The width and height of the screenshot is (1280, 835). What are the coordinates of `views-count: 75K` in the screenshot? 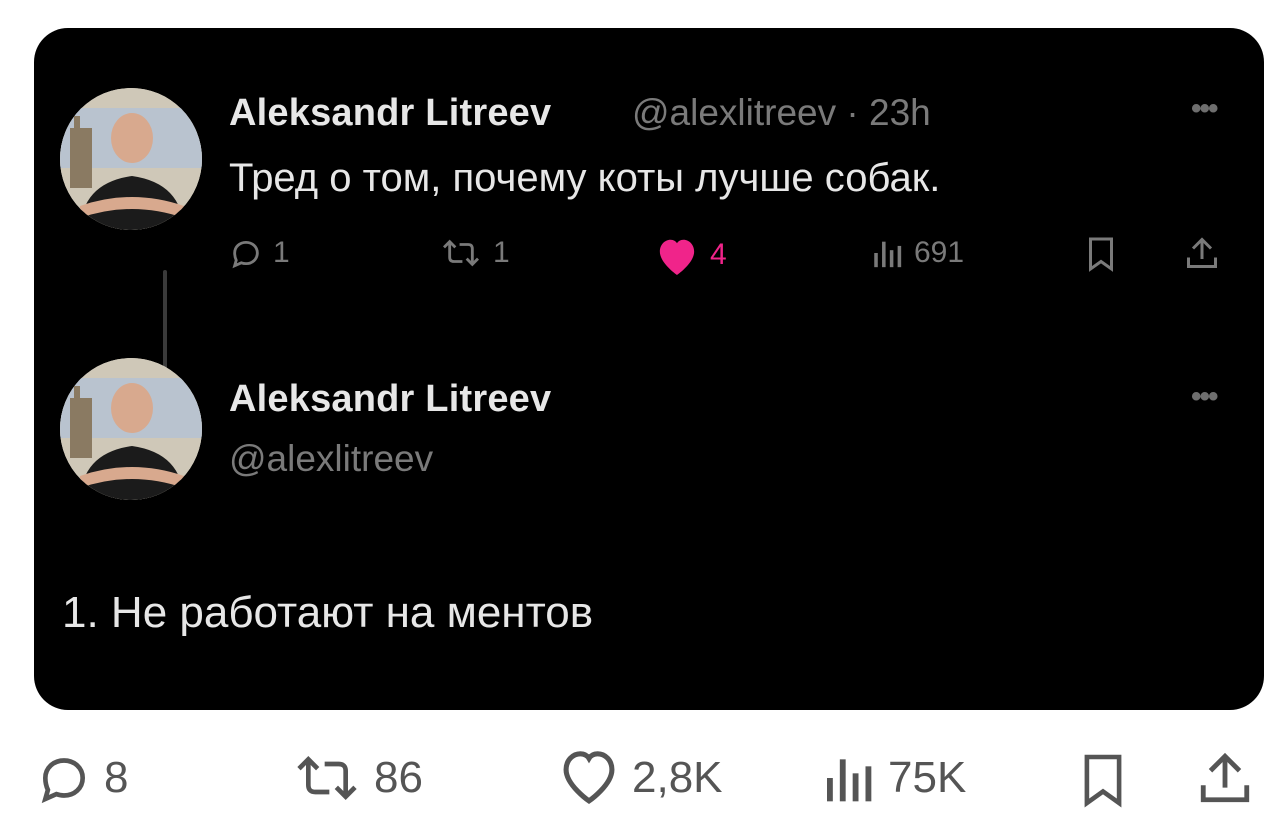 It's located at (927, 777).